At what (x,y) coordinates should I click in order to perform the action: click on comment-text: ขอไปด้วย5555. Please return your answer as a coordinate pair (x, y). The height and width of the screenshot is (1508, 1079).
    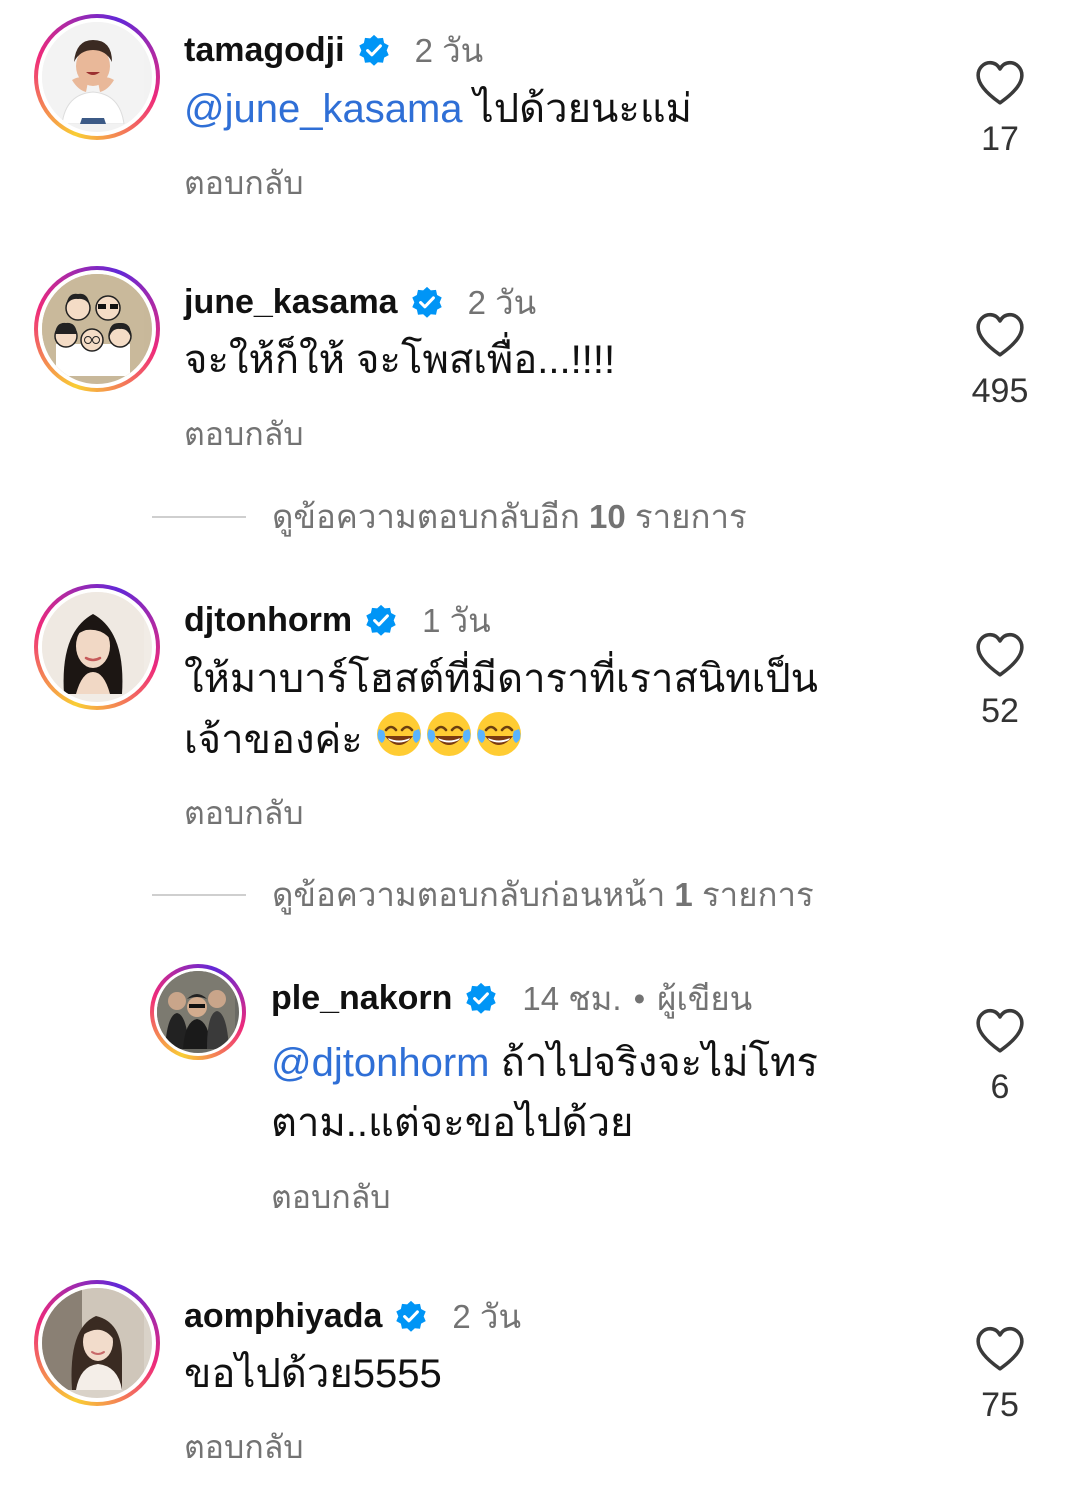
    Looking at the image, I should click on (313, 1374).